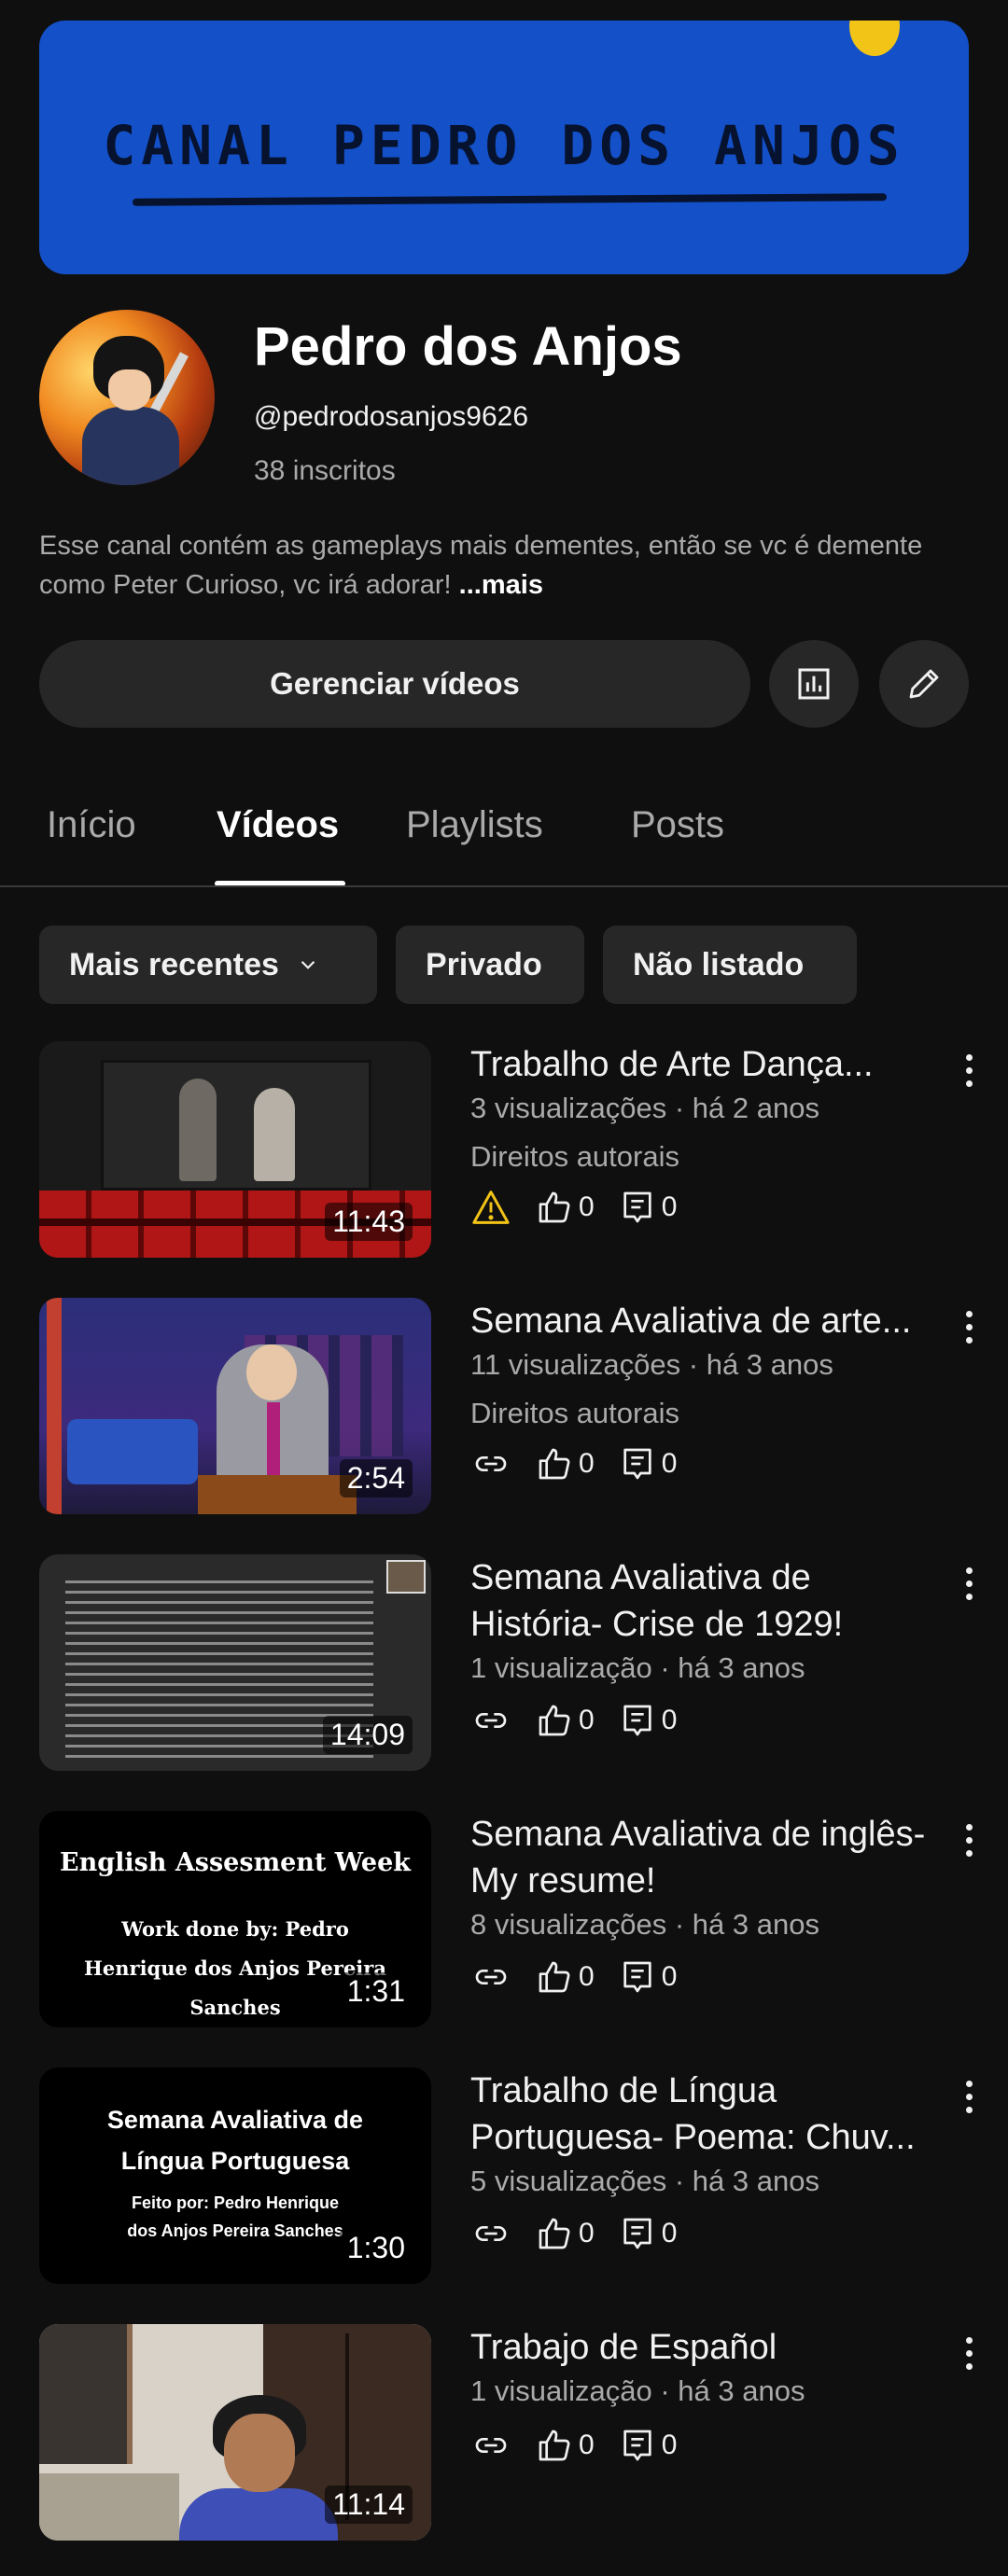  What do you see at coordinates (719, 964) in the screenshot?
I see `unlisted-label: Não listado` at bounding box center [719, 964].